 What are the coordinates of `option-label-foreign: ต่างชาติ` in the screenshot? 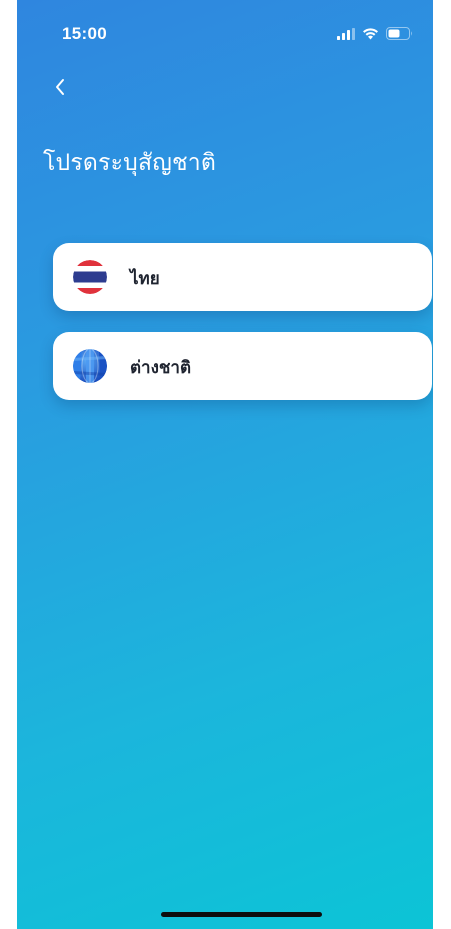 It's located at (161, 368).